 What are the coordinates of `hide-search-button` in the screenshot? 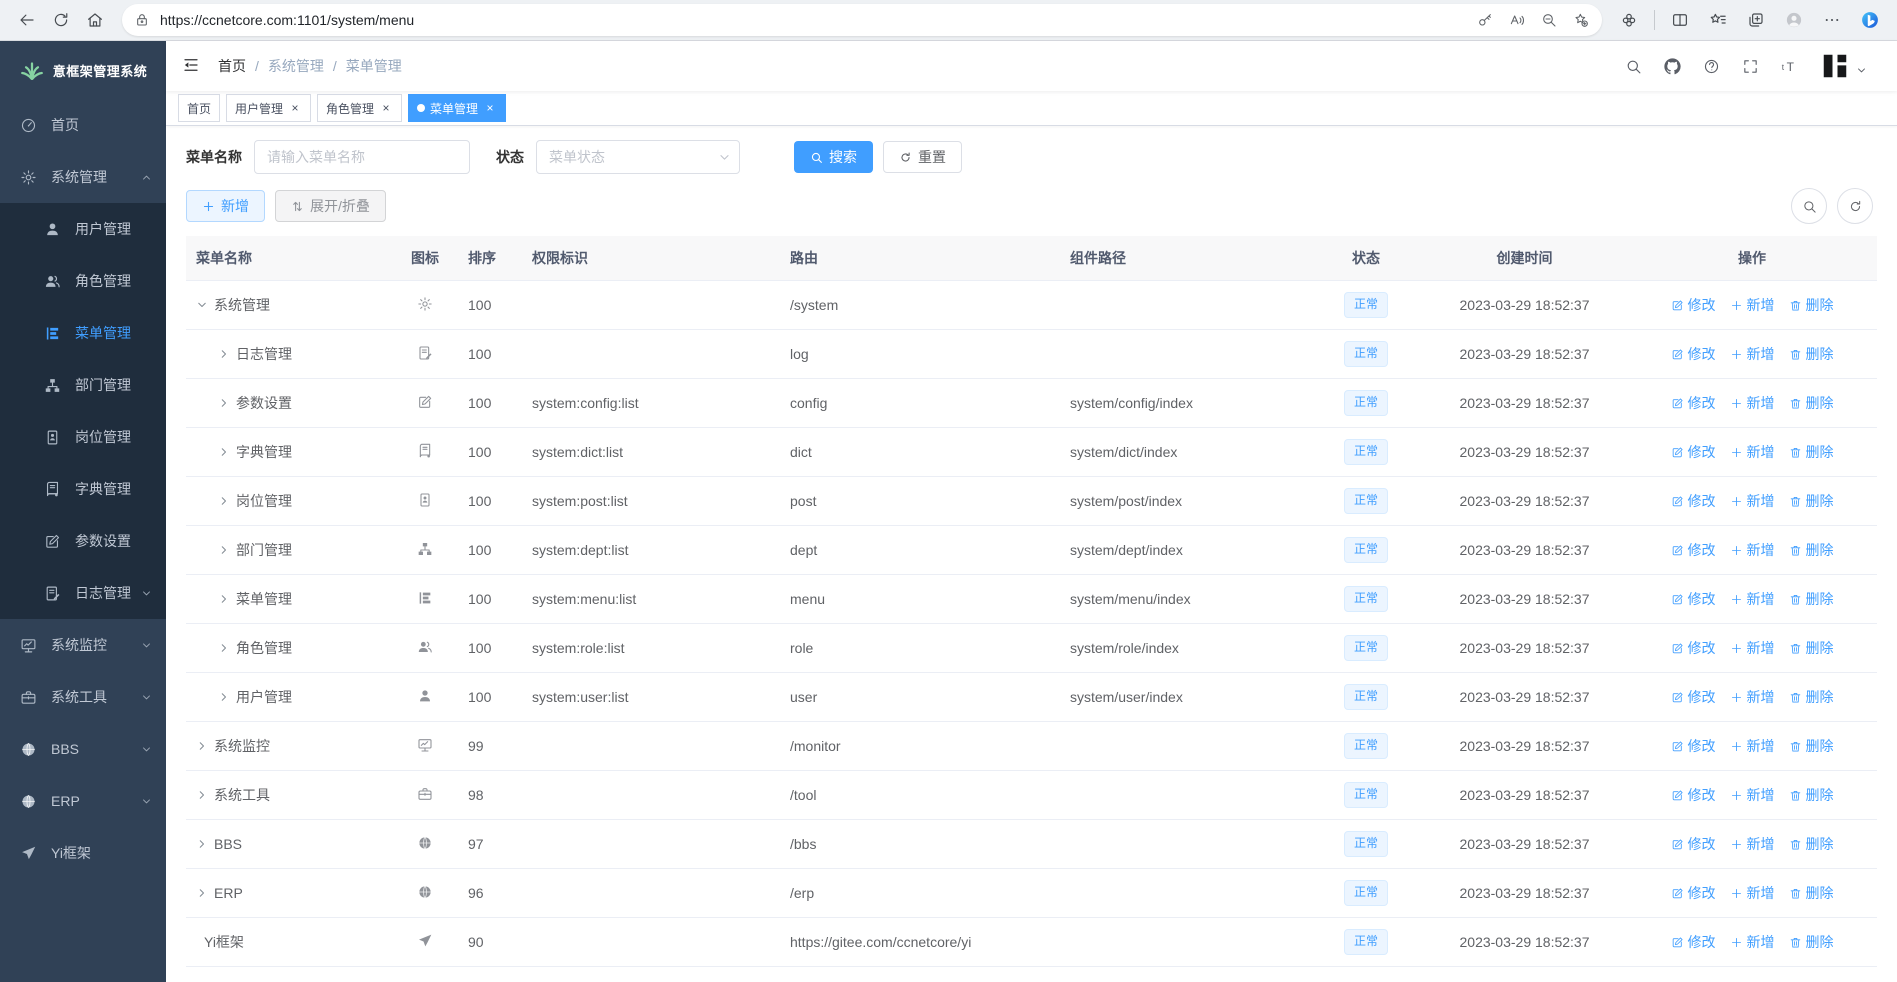 It's located at (1809, 206).